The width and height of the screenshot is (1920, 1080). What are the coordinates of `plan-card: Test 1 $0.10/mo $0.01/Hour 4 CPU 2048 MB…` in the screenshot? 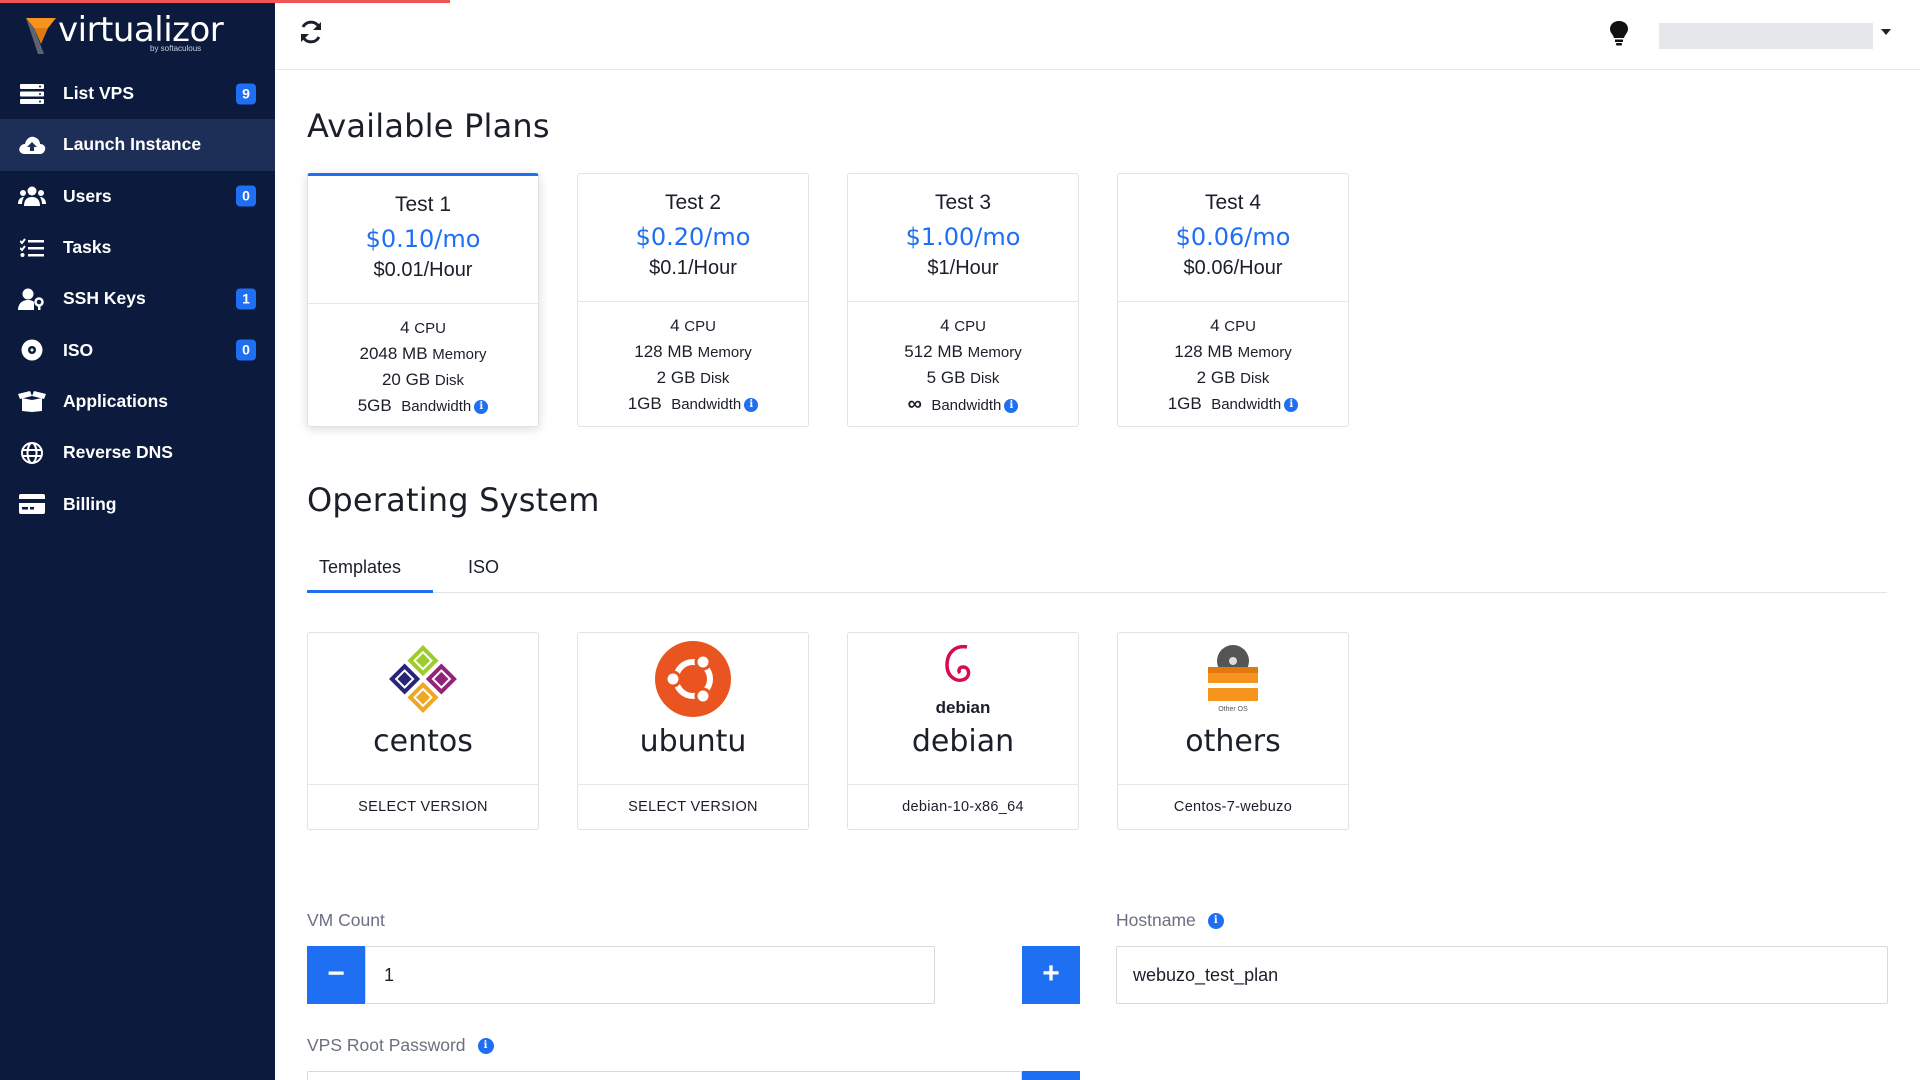 It's located at (423, 300).